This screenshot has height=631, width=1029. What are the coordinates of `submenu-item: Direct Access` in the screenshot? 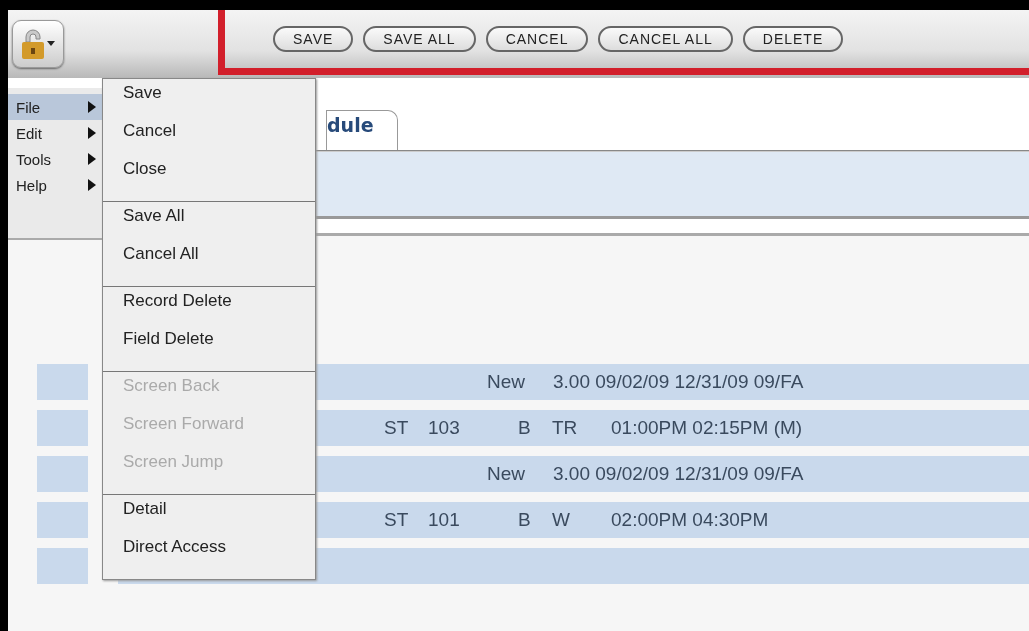 It's located at (209, 556).